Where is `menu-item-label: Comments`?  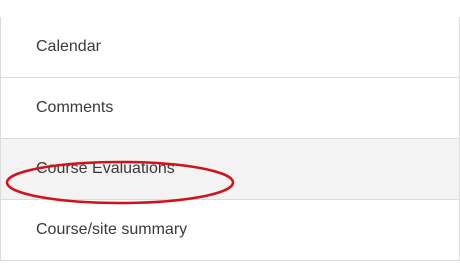
menu-item-label: Comments is located at coordinates (75, 107).